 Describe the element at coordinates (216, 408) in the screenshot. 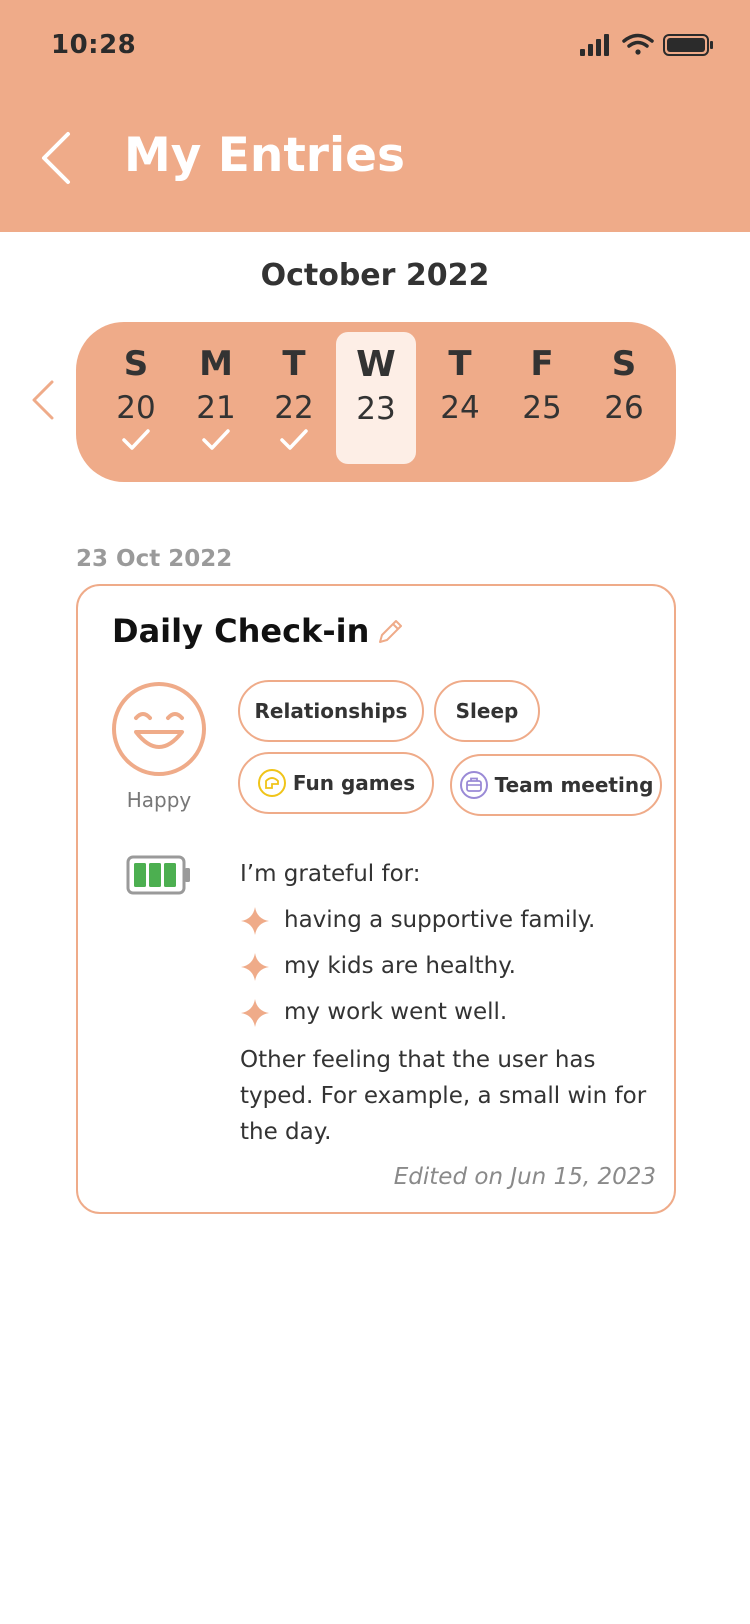

I see `day-number: 21` at that location.